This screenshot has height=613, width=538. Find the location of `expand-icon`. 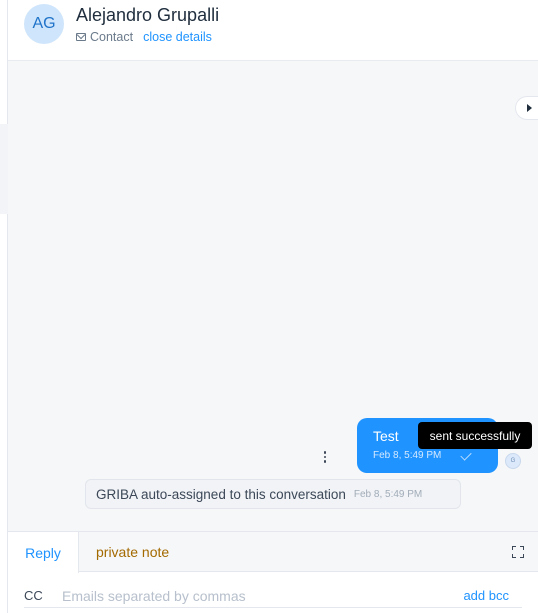

expand-icon is located at coordinates (518, 552).